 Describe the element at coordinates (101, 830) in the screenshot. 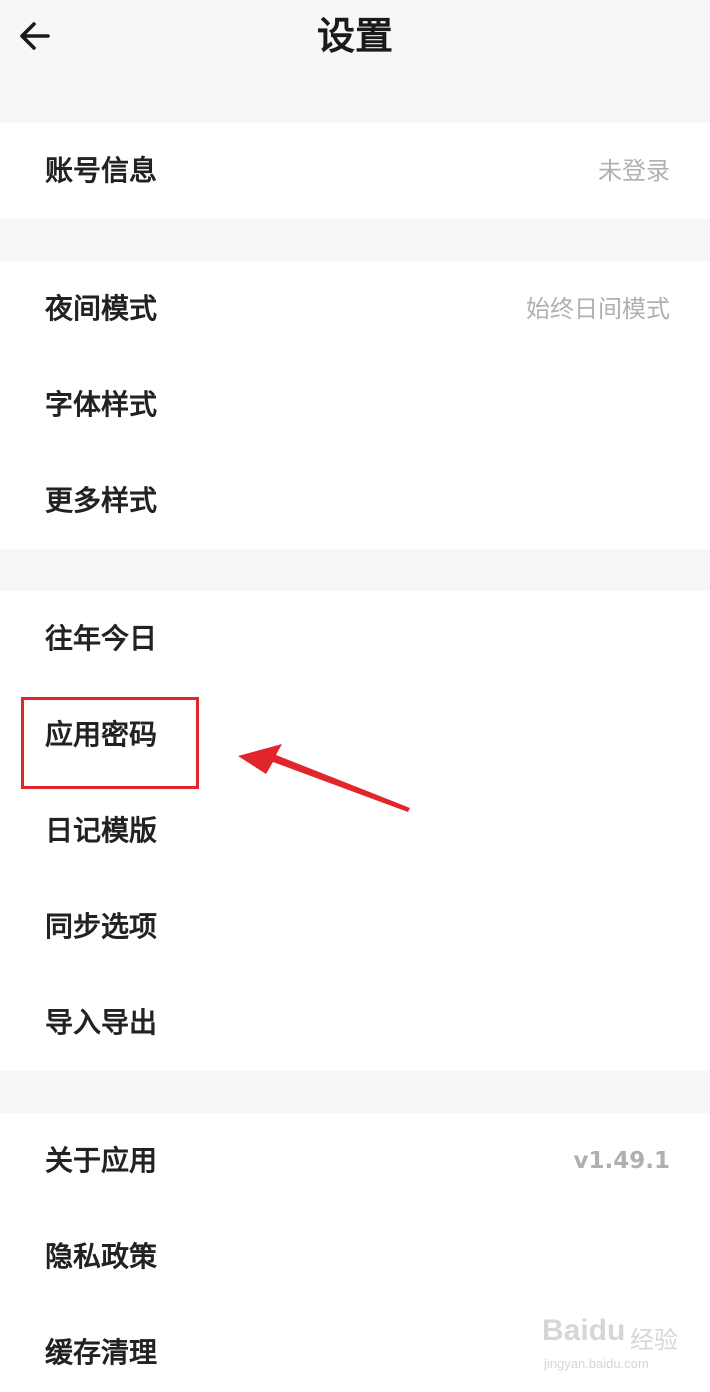

I see `settings-item-label: 日记模版` at that location.